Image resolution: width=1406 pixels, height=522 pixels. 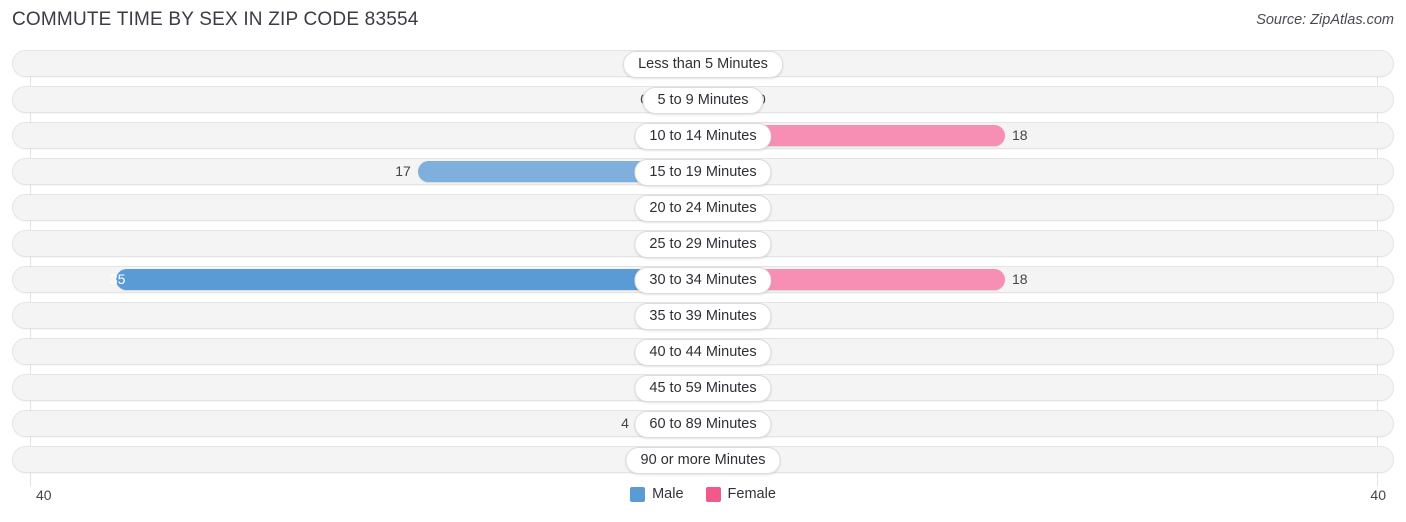 I want to click on source-attribution: Source: ZipAtlas.com, so click(x=1325, y=20).